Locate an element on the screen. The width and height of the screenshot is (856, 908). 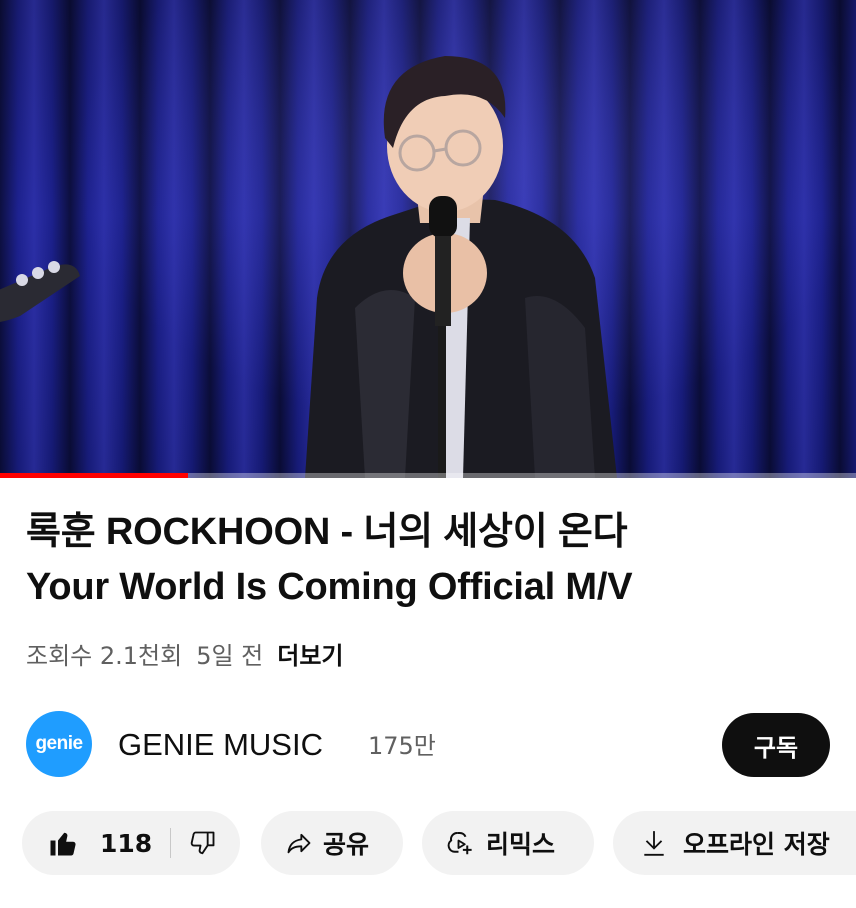
channel-avatar: genie is located at coordinates (59, 744).